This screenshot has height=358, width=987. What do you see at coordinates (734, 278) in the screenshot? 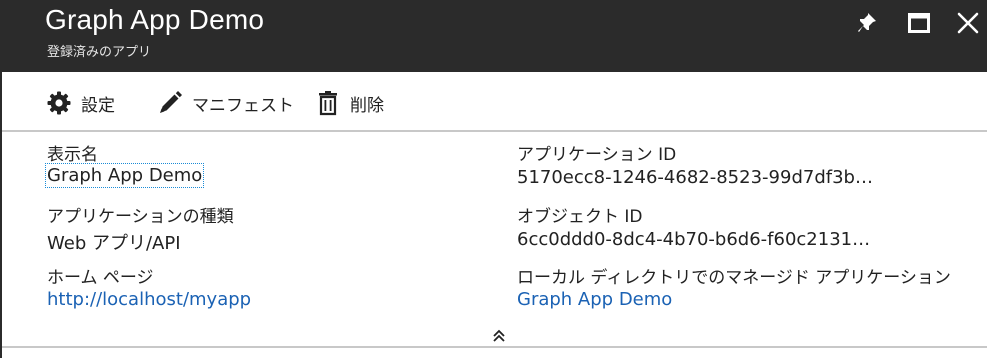
I see `managed-app-label: ローカル ディレクトリでのマネージド アプリケーション` at bounding box center [734, 278].